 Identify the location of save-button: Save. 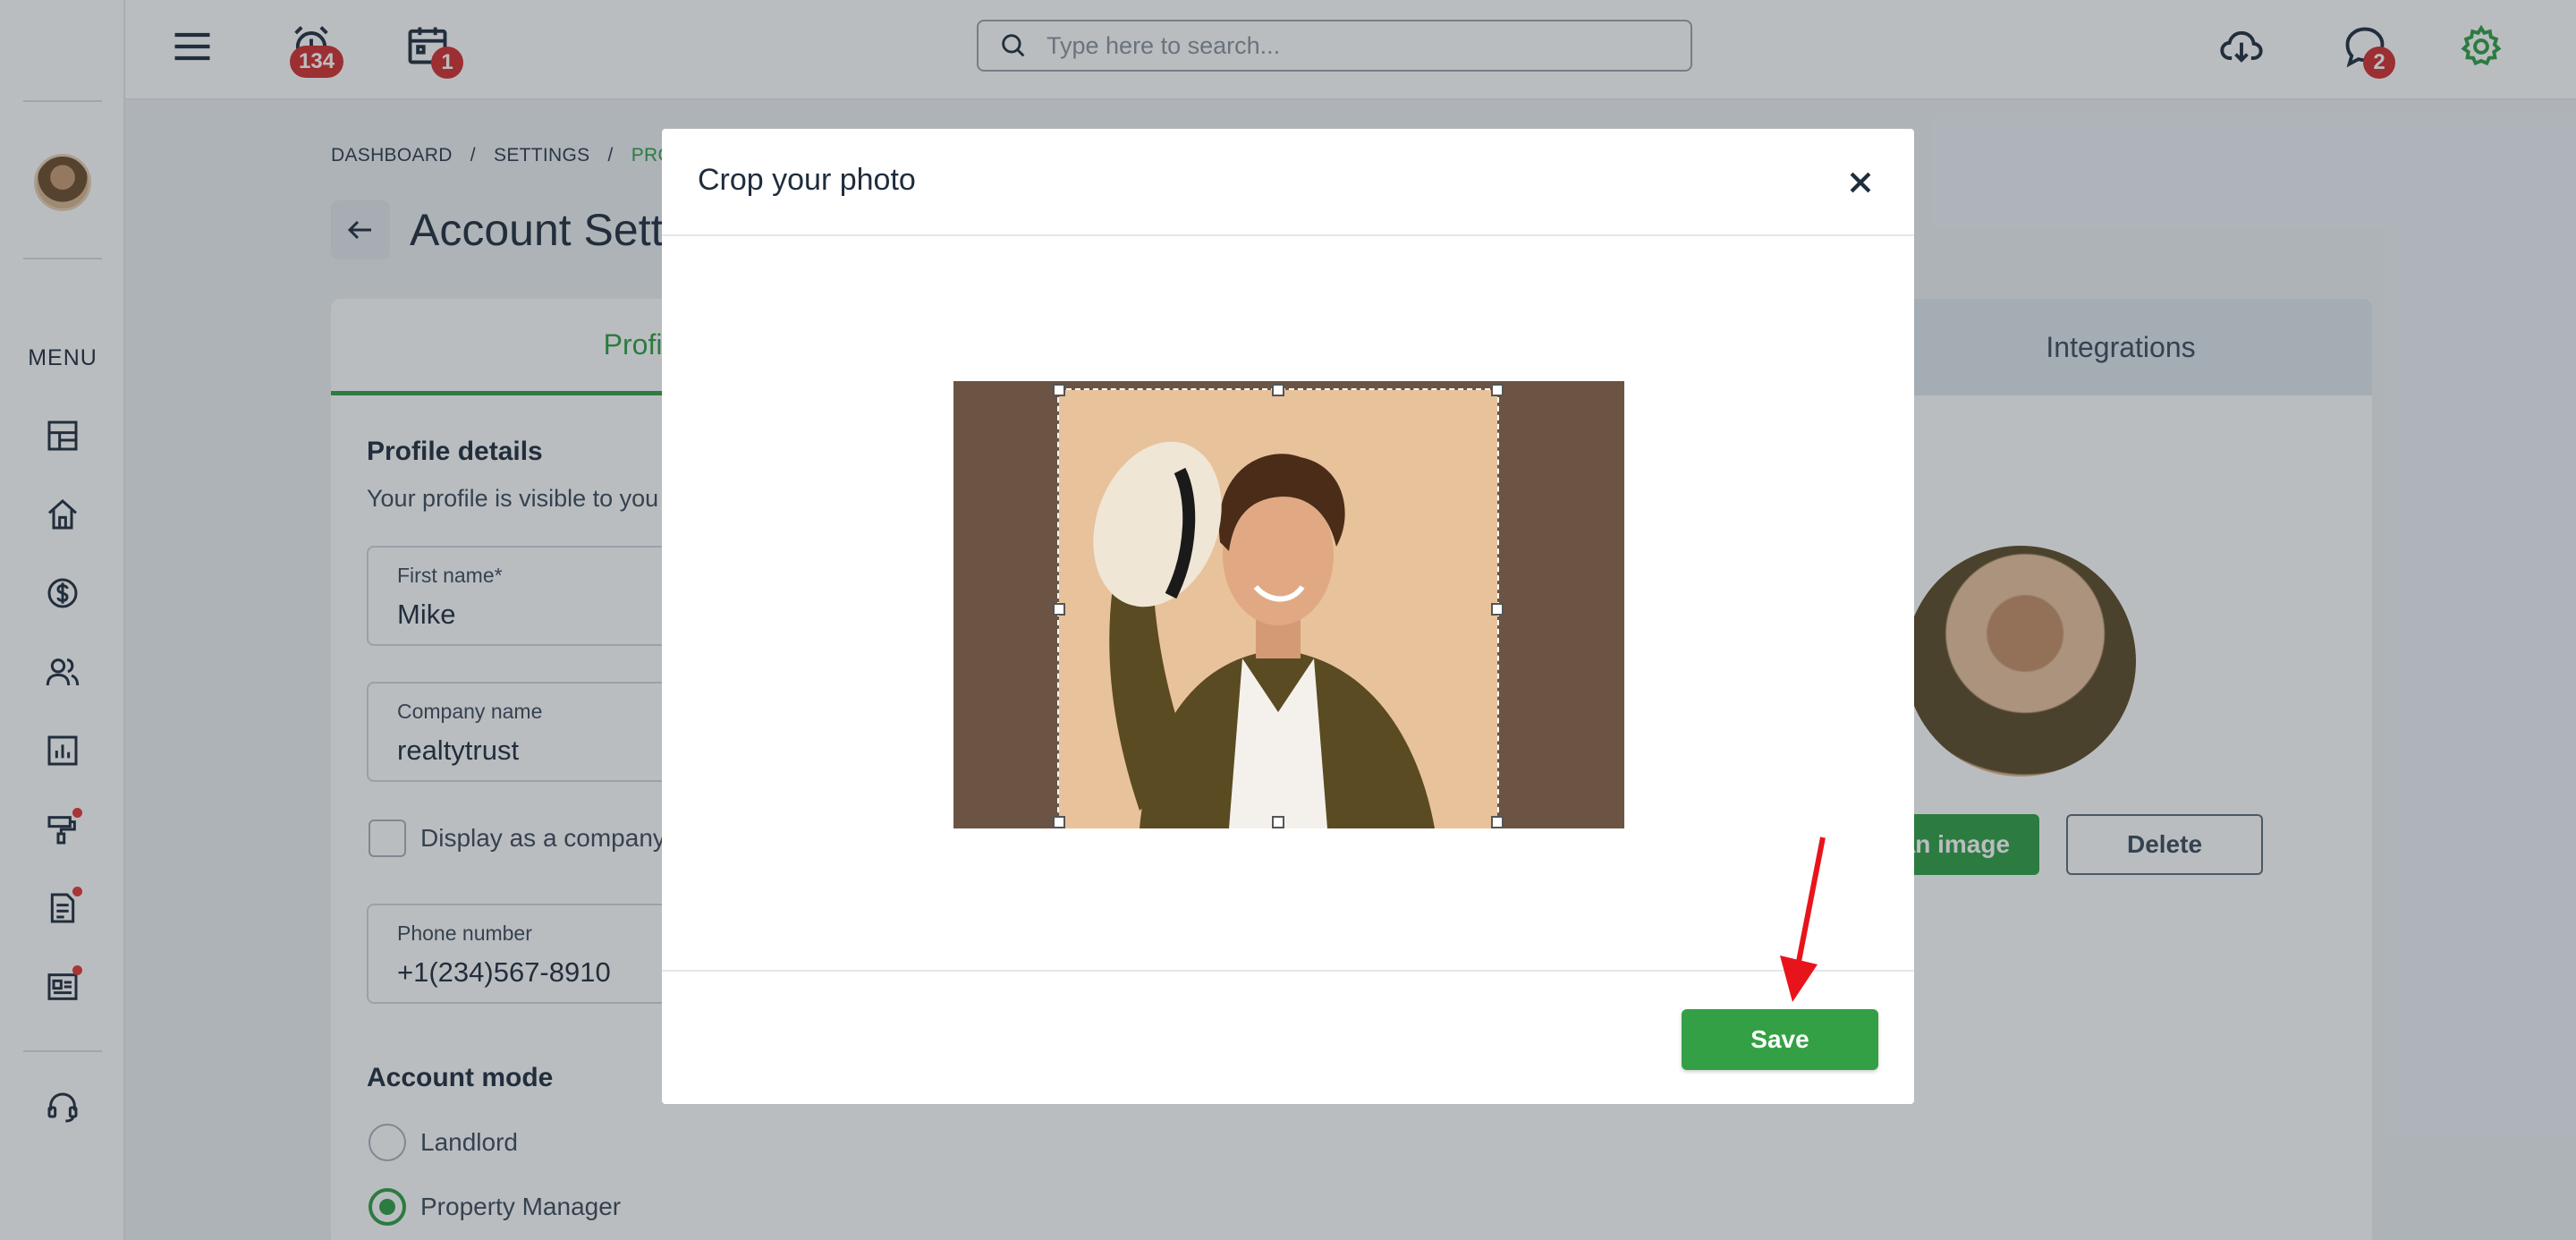
(1780, 1039).